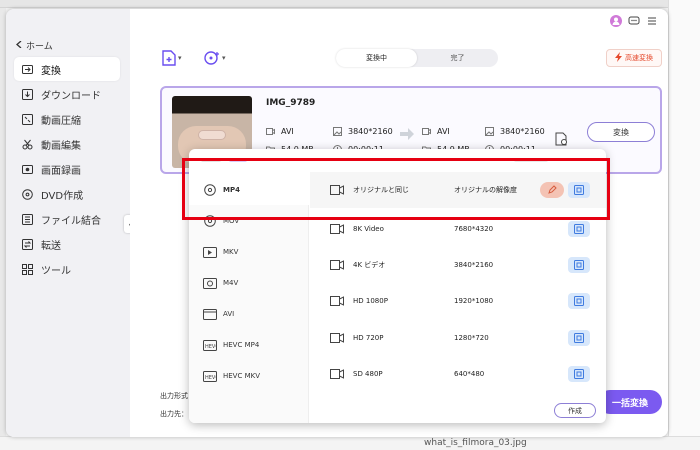  I want to click on lightning-icon, so click(619, 58).